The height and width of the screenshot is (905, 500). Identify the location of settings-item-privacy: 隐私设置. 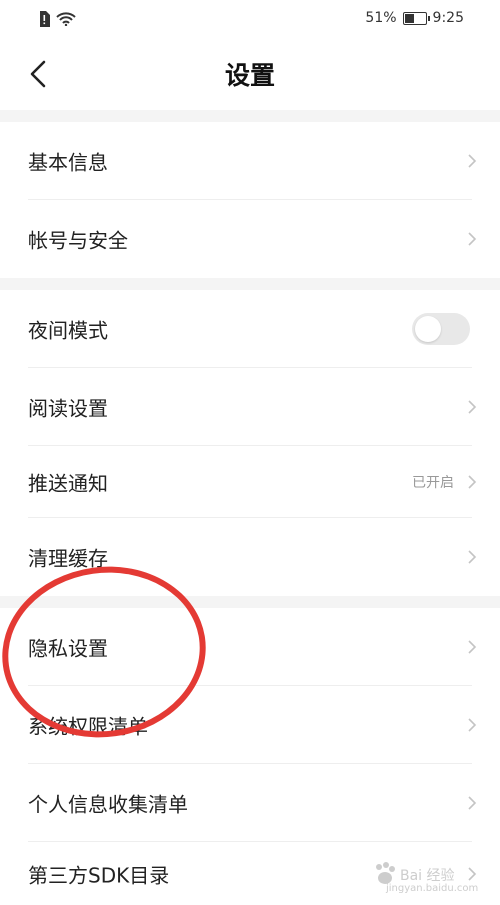
(250, 647).